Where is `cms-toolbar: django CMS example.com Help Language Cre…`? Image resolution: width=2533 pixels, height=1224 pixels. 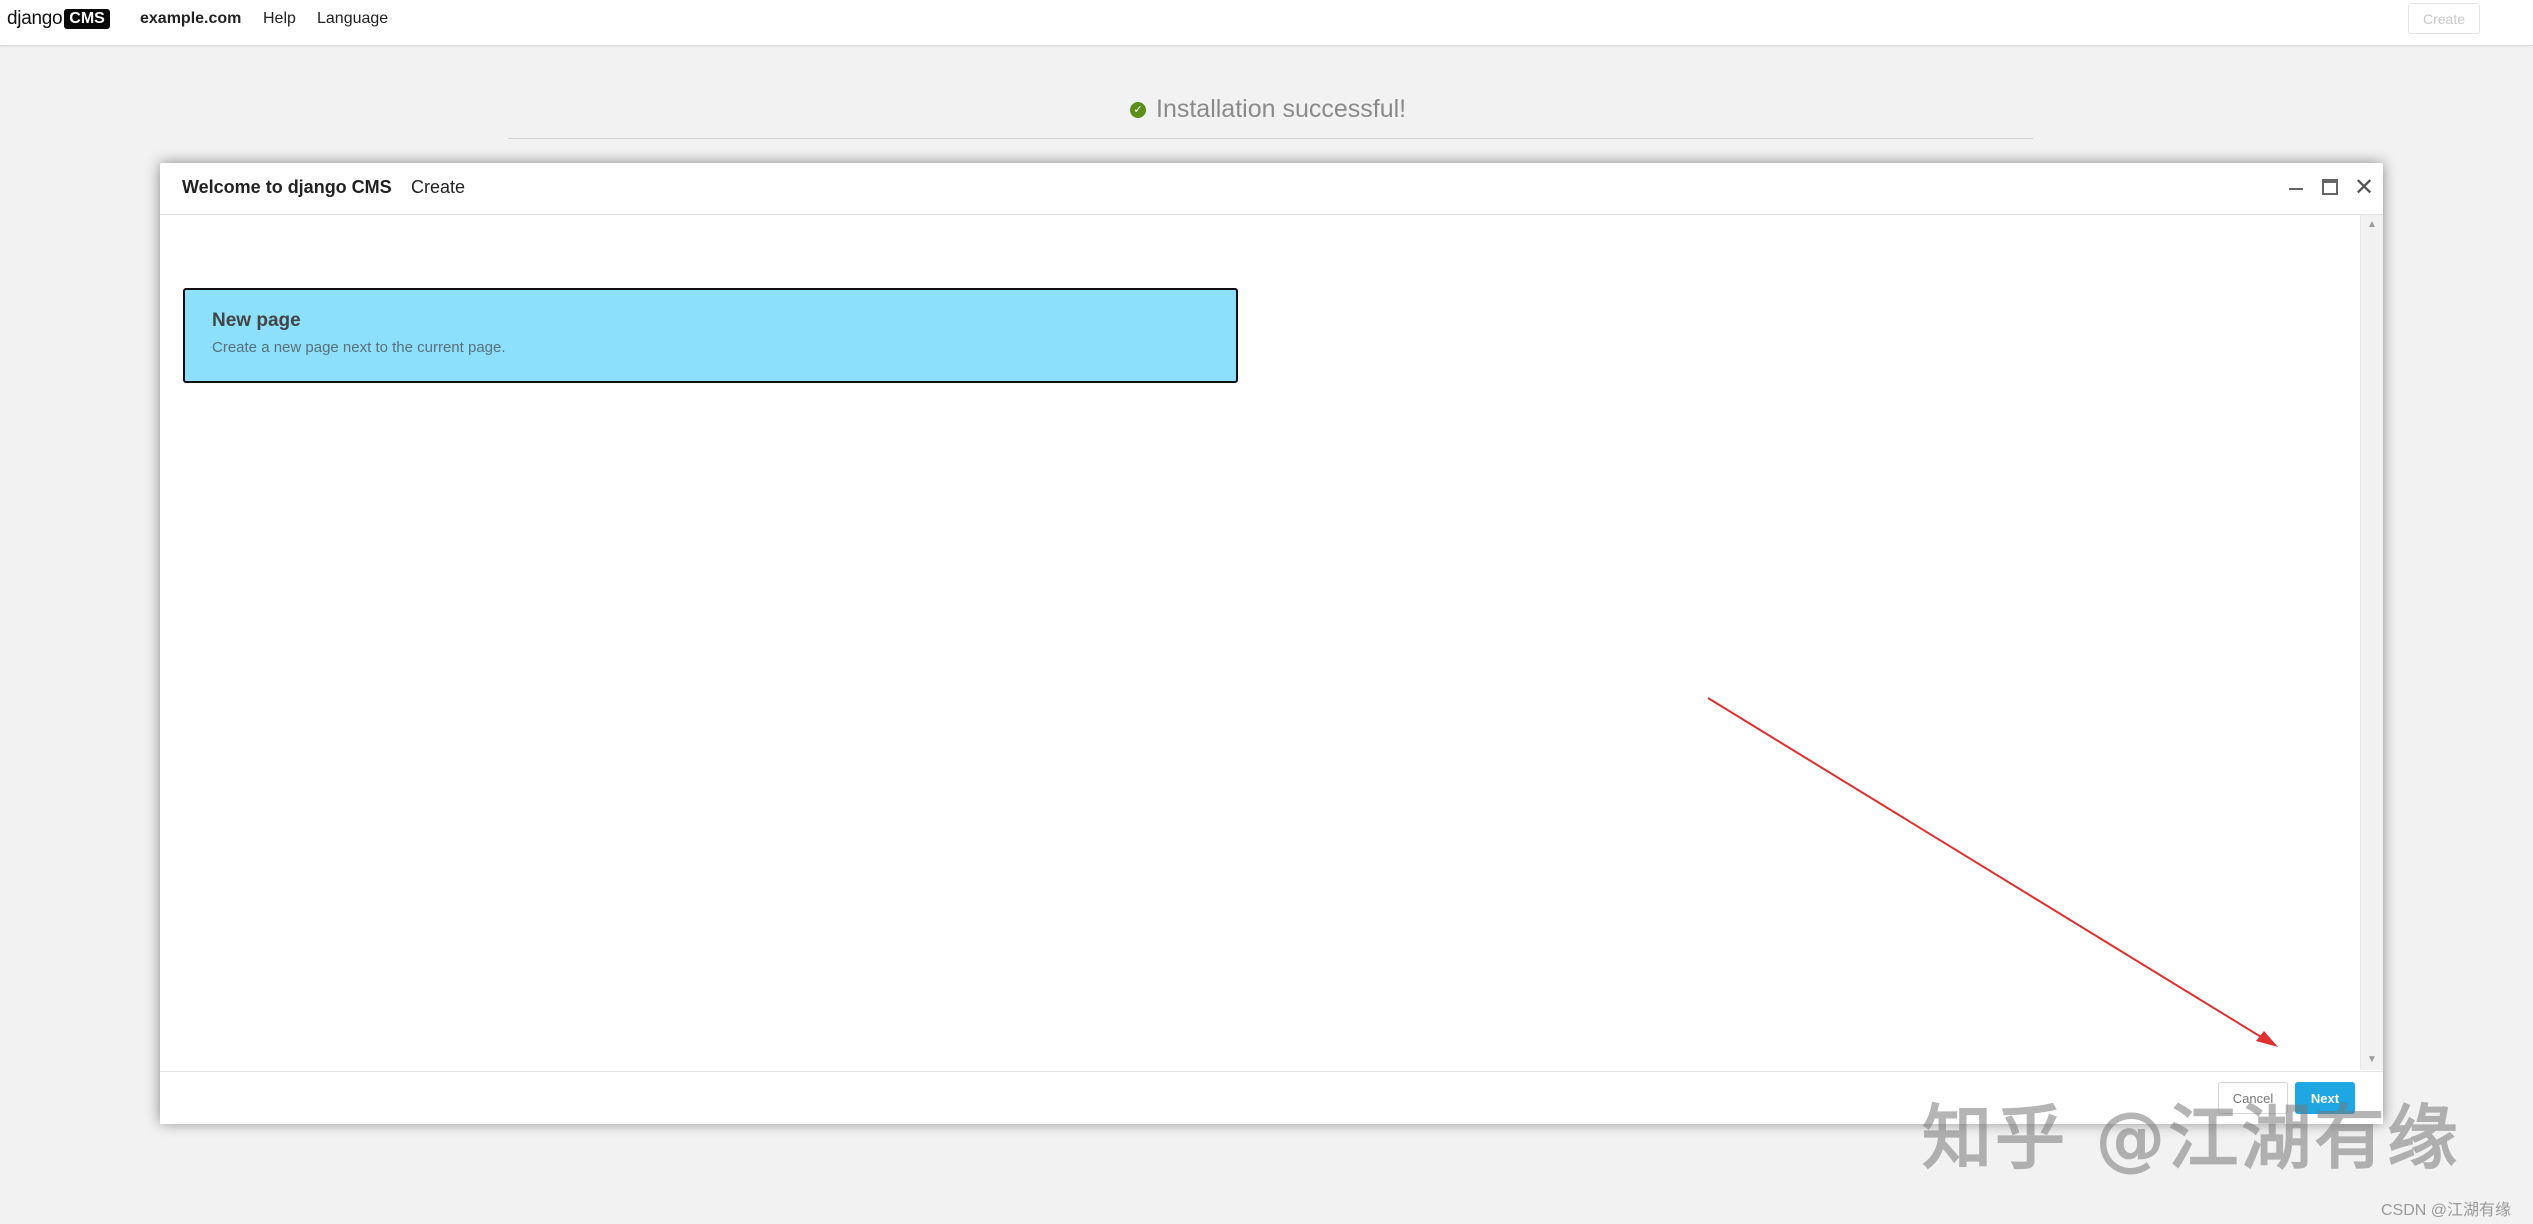
cms-toolbar: django CMS example.com Help Language Cre… is located at coordinates (1266, 23).